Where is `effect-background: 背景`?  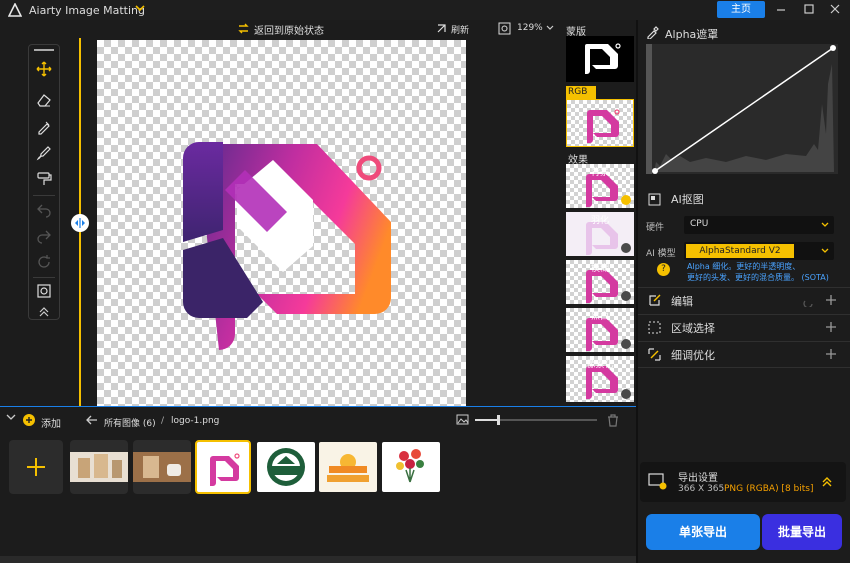 effect-background: 背景 is located at coordinates (600, 187).